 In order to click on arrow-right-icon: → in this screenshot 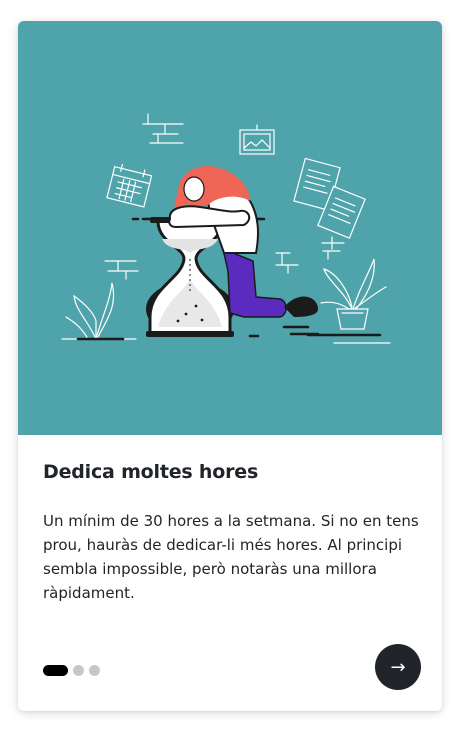, I will do `click(398, 667)`.